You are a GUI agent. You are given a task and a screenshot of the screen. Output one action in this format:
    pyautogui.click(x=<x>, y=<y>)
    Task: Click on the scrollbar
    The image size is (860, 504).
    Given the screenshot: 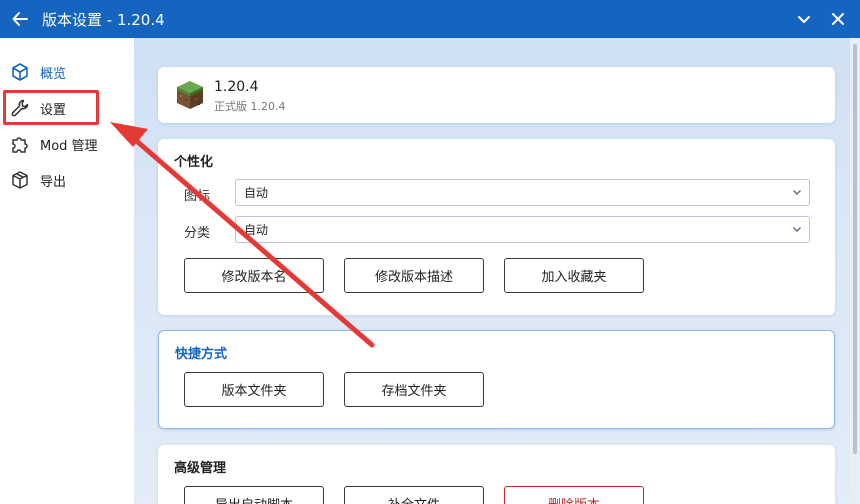 What is the action you would take?
    pyautogui.click(x=855, y=271)
    